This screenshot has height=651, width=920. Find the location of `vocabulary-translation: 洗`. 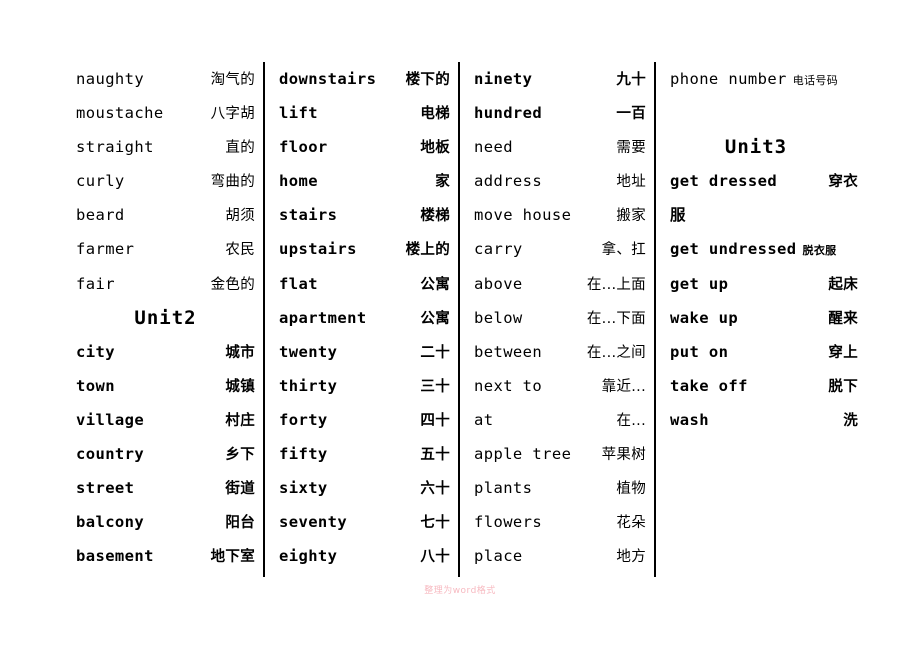

vocabulary-translation: 洗 is located at coordinates (850, 420).